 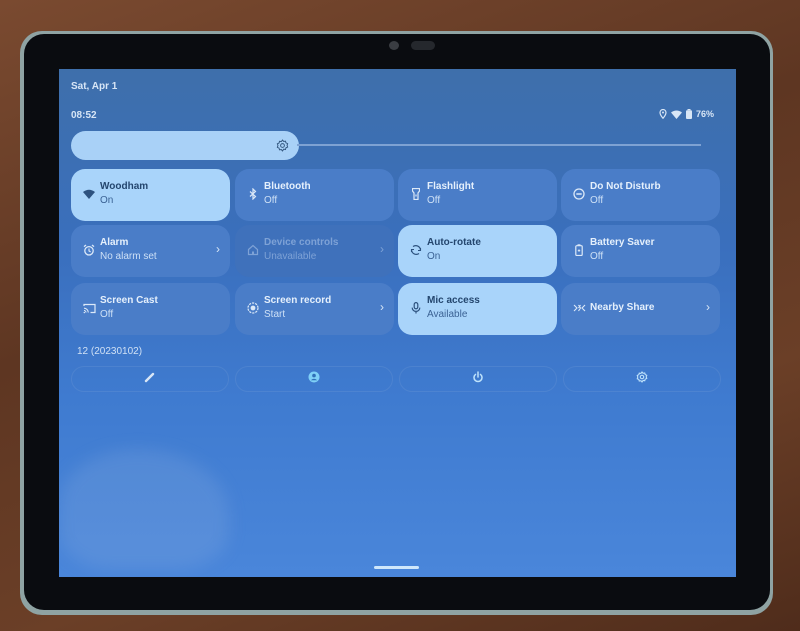 I want to click on gear-icon, so click(x=642, y=379).